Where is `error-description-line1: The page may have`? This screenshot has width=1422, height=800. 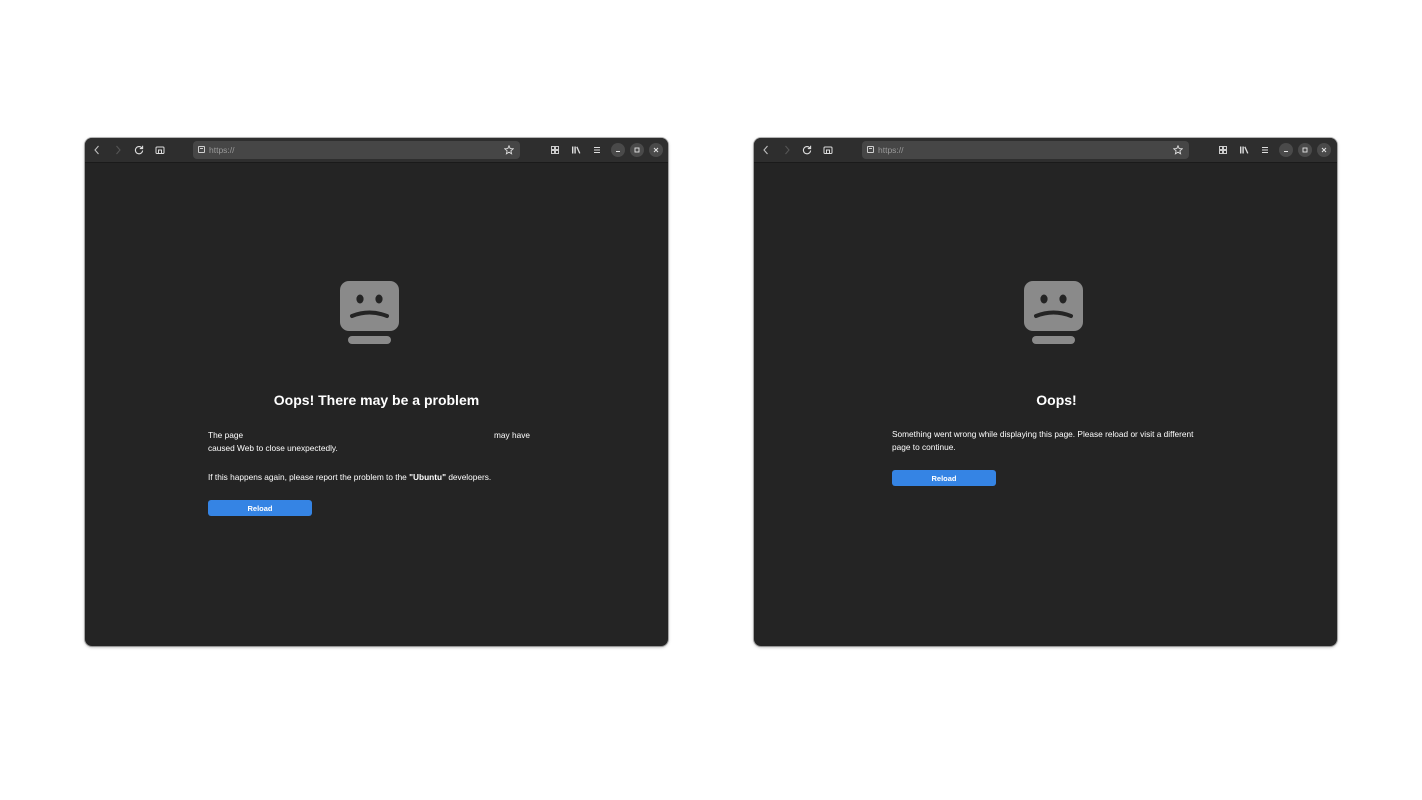 error-description-line1: The page may have is located at coordinates (369, 435).